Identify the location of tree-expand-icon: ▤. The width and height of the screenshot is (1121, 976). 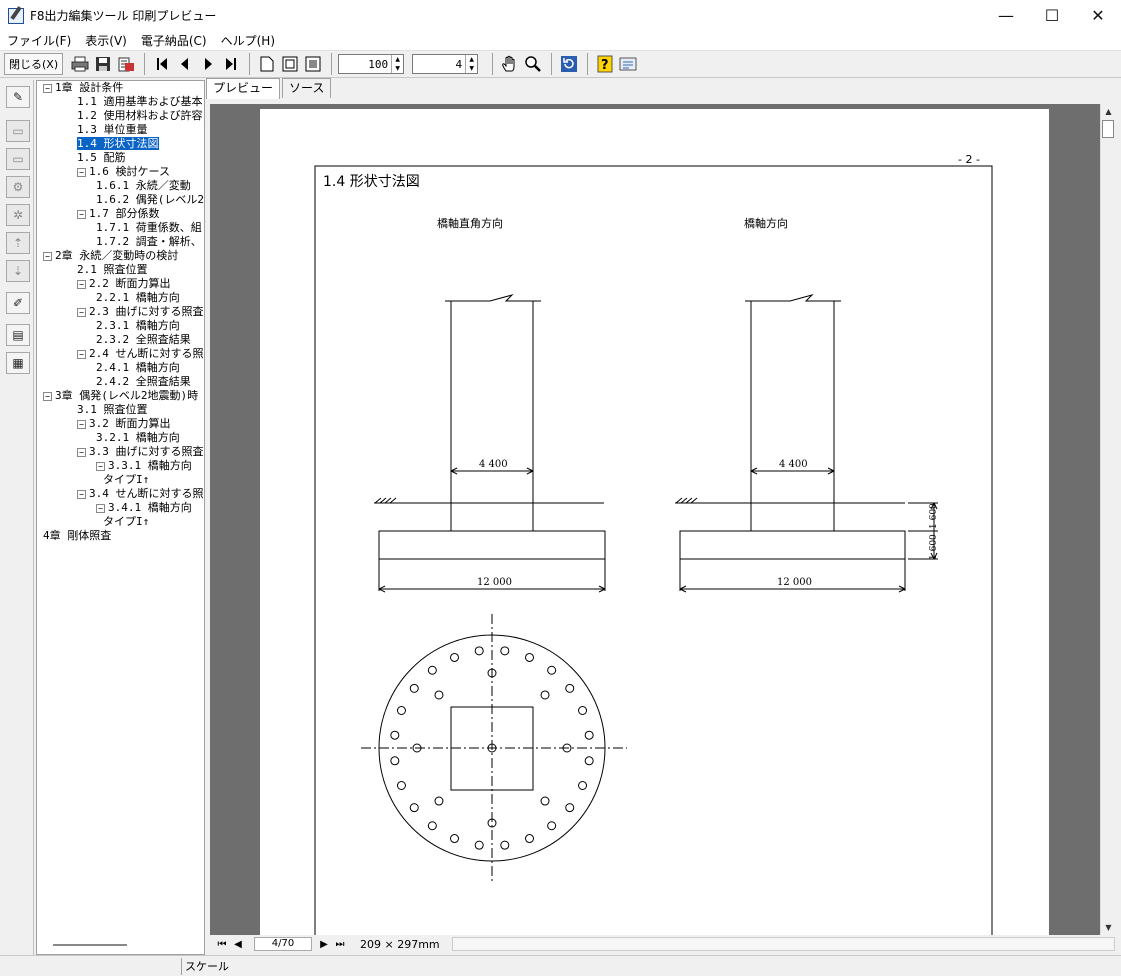
(18, 335).